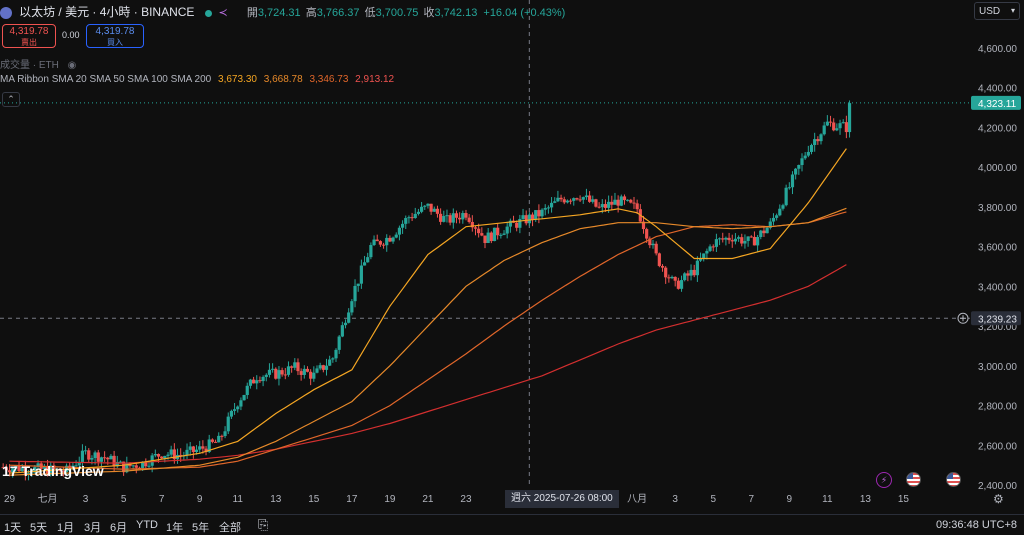  What do you see at coordinates (997, 89) in the screenshot?
I see `y-tick-label: 4,400.00` at bounding box center [997, 89].